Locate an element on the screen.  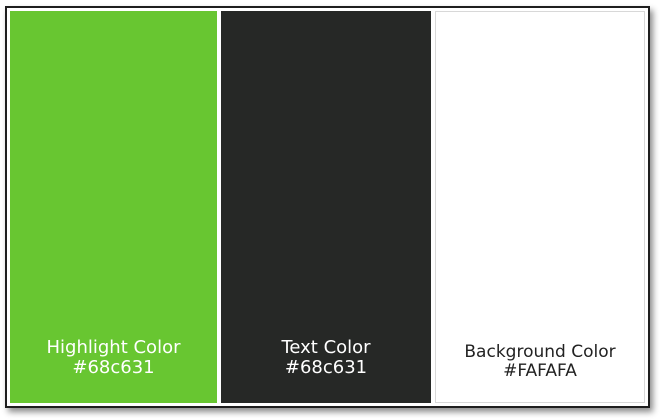
text-color-value: #68c631 is located at coordinates (326, 367).